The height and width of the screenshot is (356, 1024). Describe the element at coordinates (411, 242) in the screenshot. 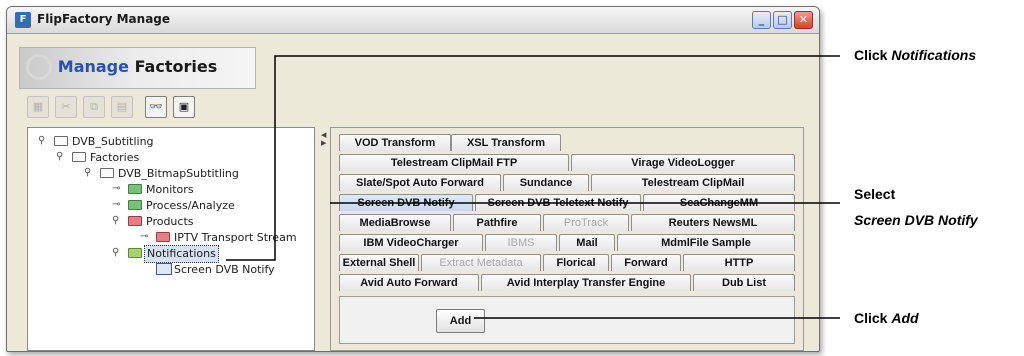

I see `tab-ibm-videocharger: IBM VideoCharger` at that location.